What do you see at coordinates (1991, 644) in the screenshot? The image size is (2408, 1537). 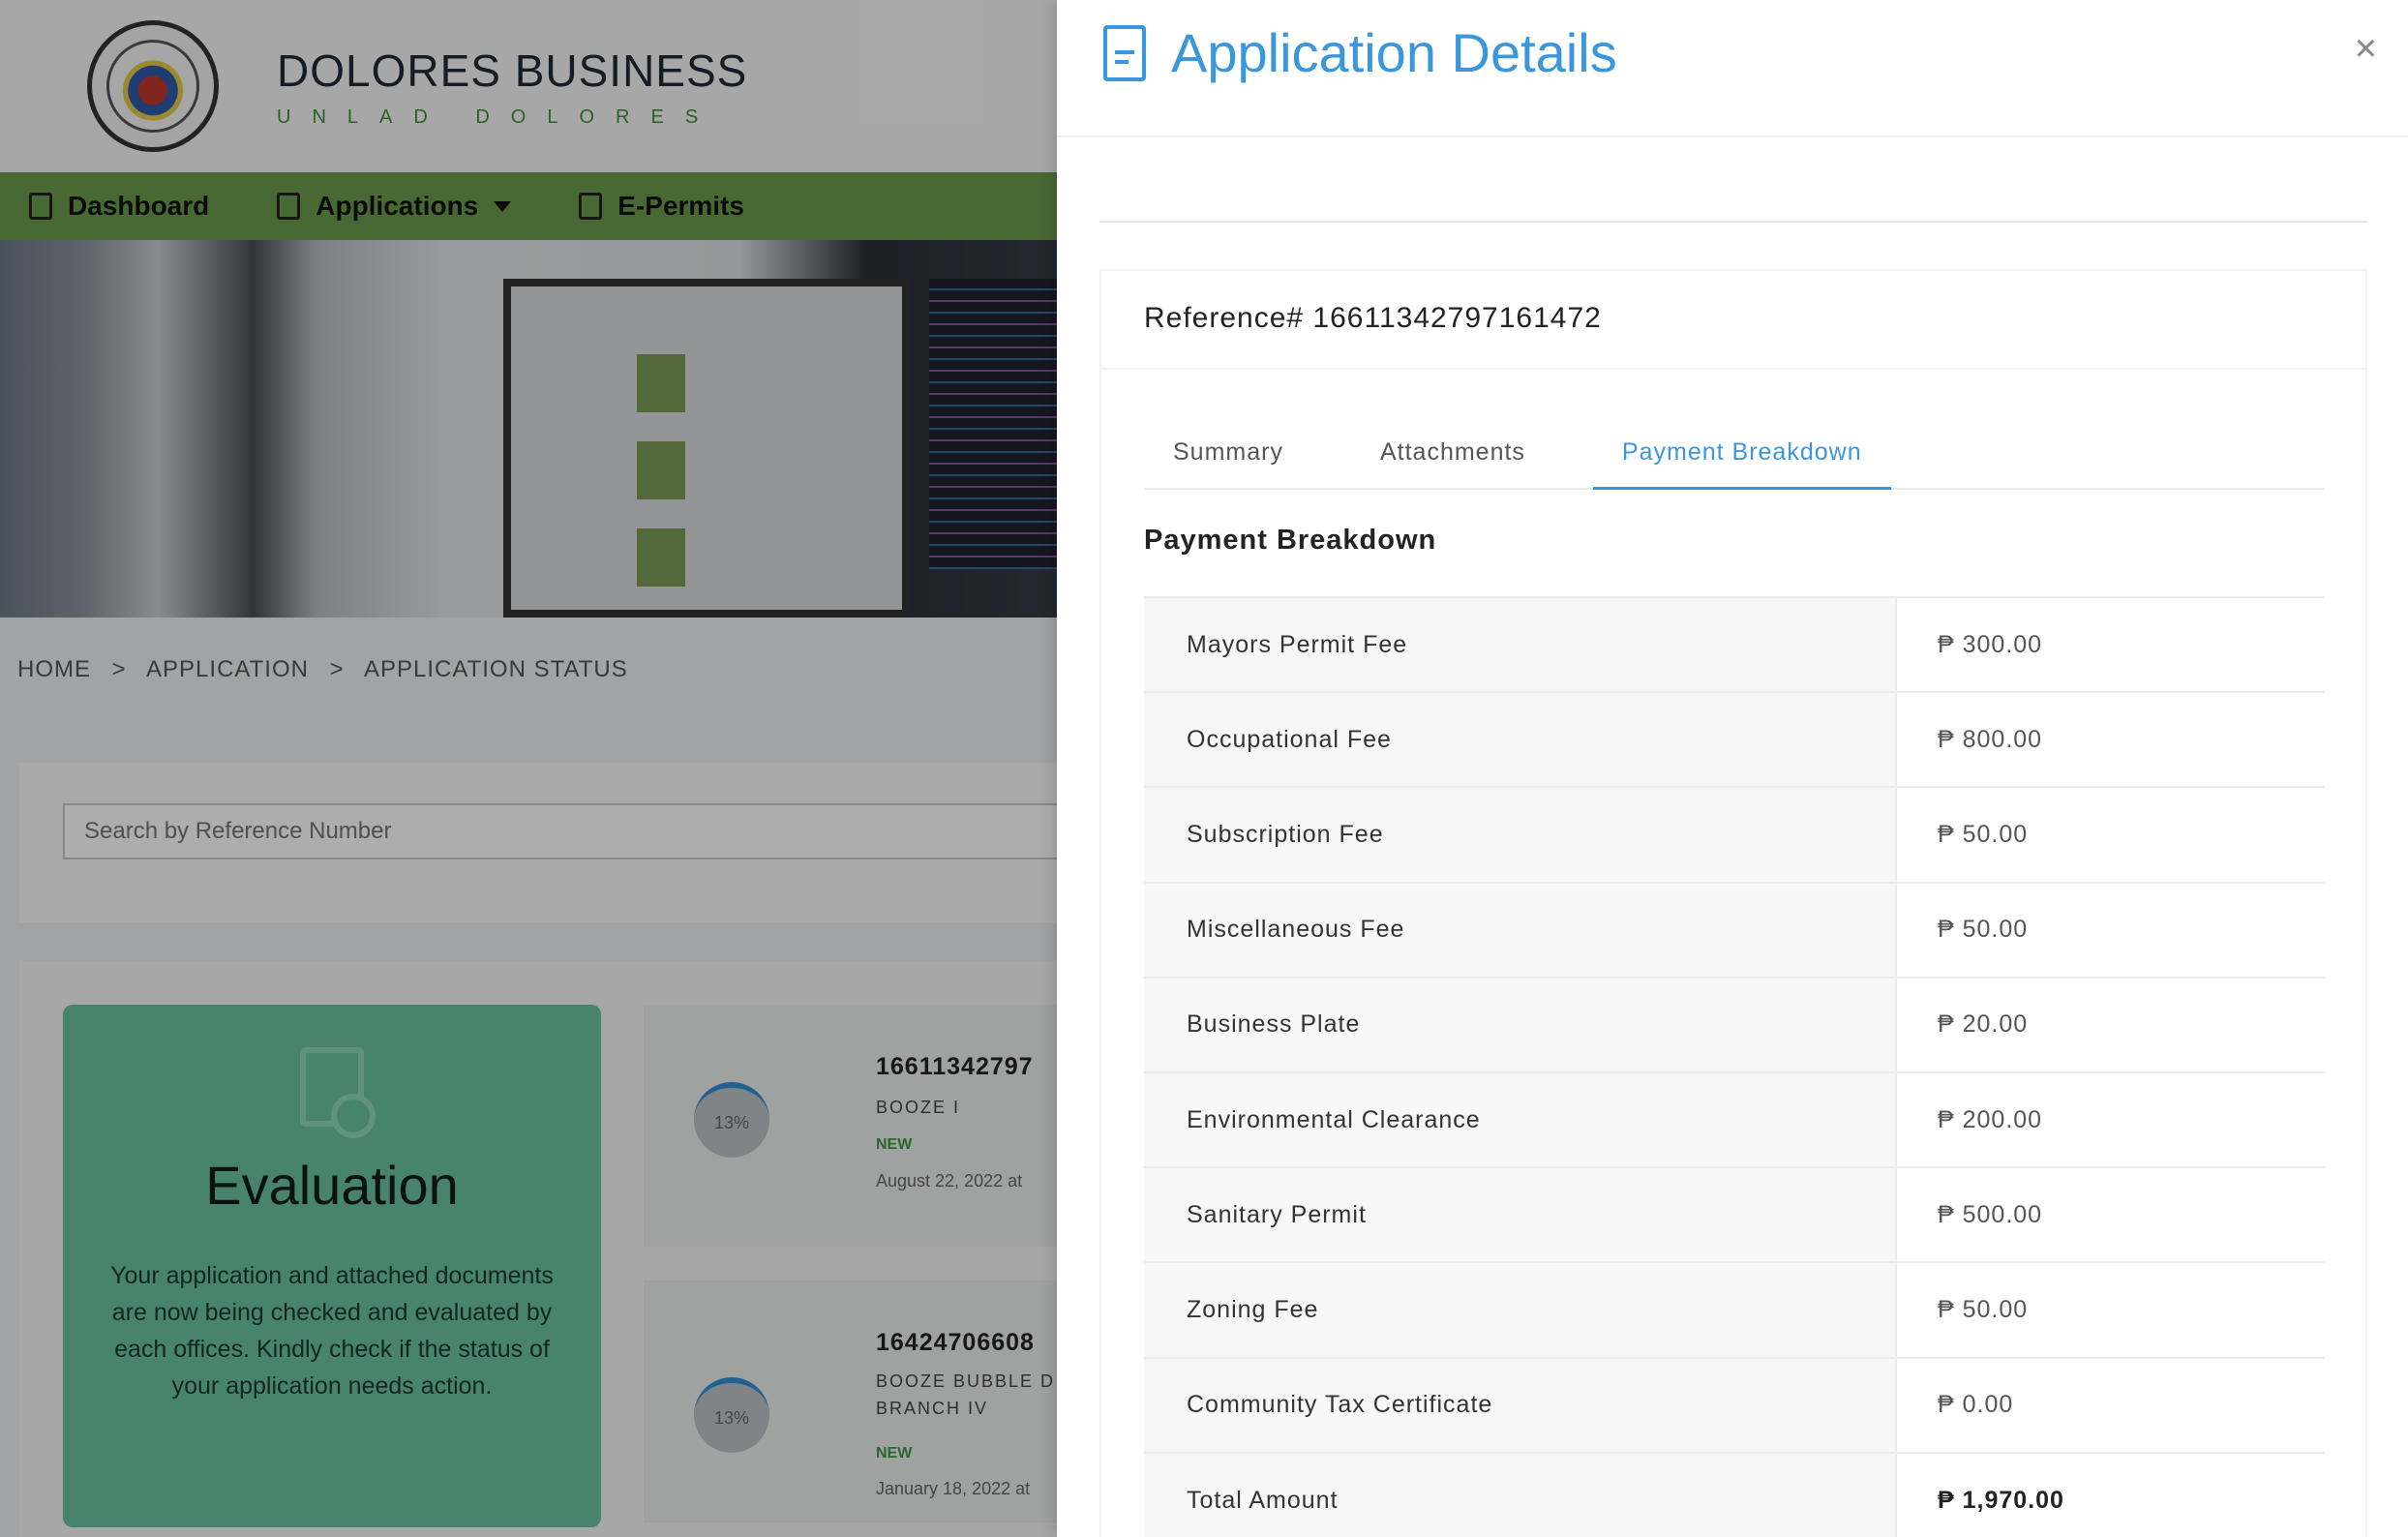 I see `fee-amount: ₱ 300.00` at bounding box center [1991, 644].